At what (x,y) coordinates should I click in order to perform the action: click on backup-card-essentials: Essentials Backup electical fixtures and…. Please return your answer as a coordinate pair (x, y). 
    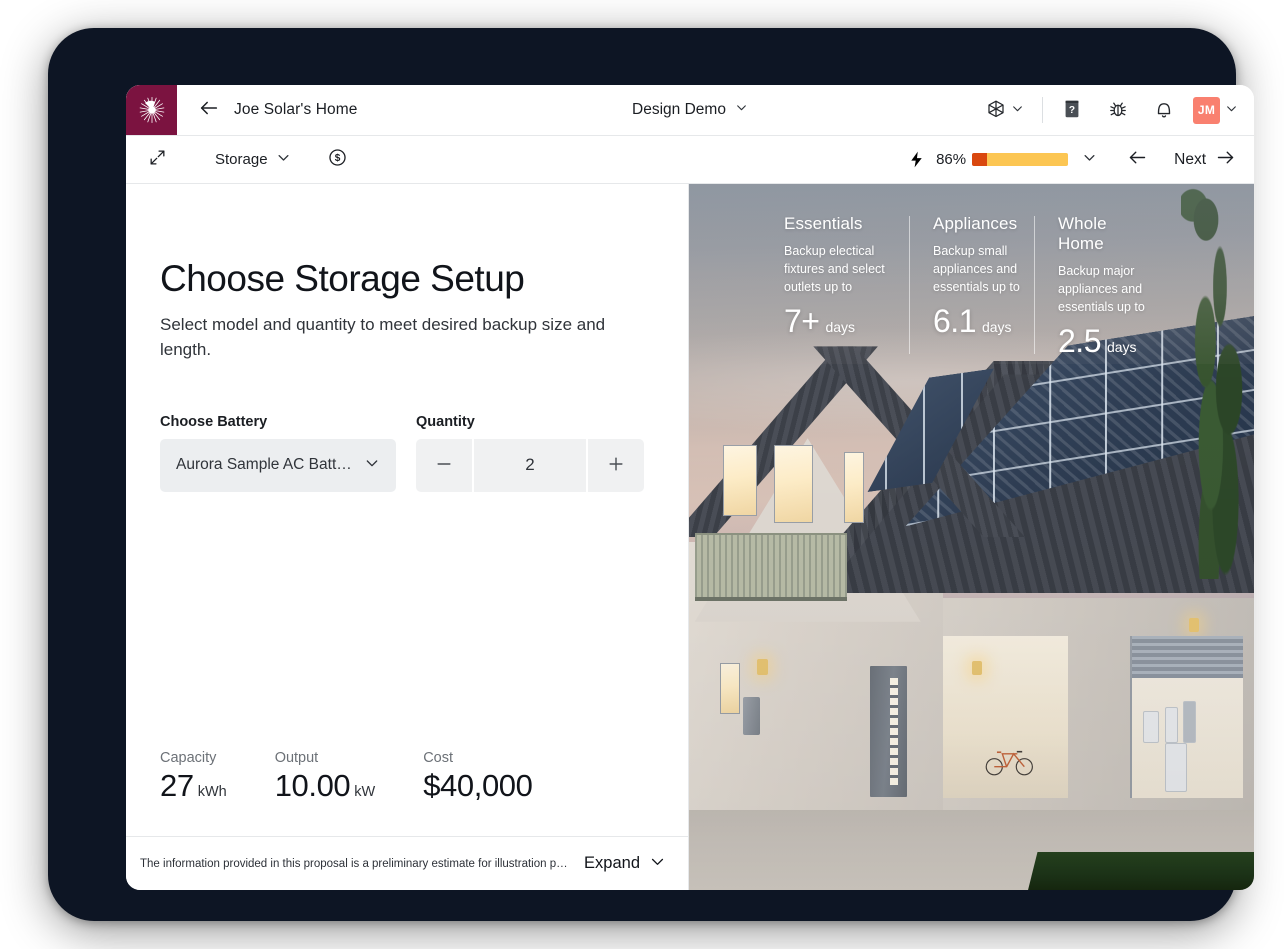
    Looking at the image, I should click on (846, 289).